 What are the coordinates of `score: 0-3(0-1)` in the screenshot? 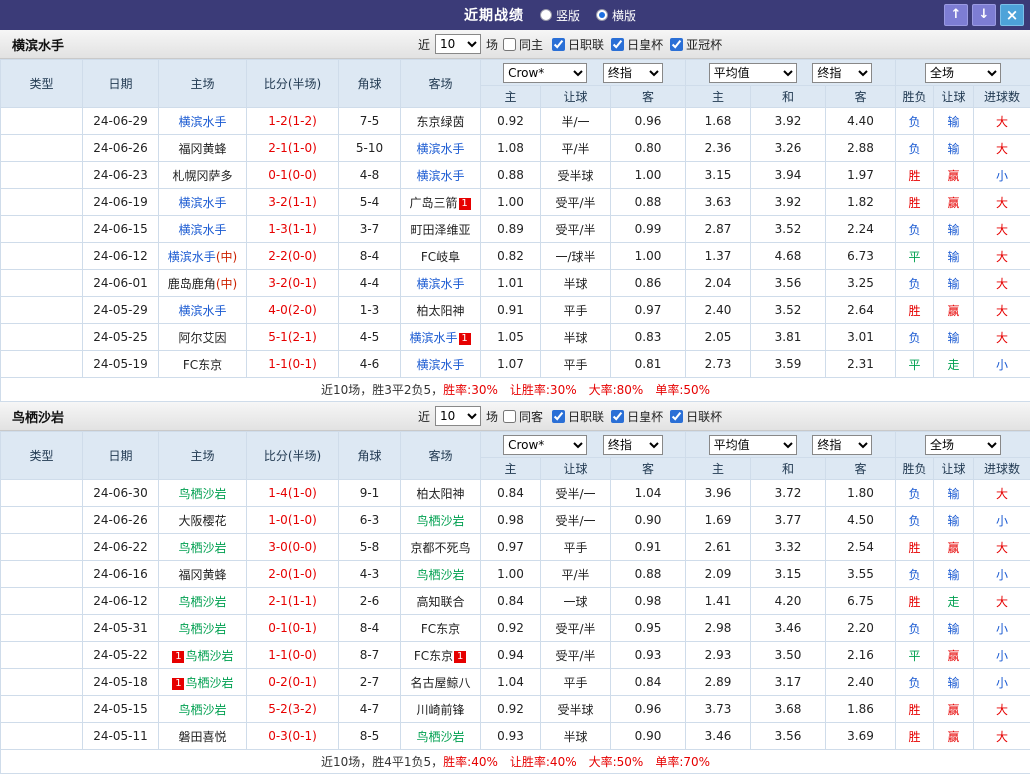 It's located at (293, 736).